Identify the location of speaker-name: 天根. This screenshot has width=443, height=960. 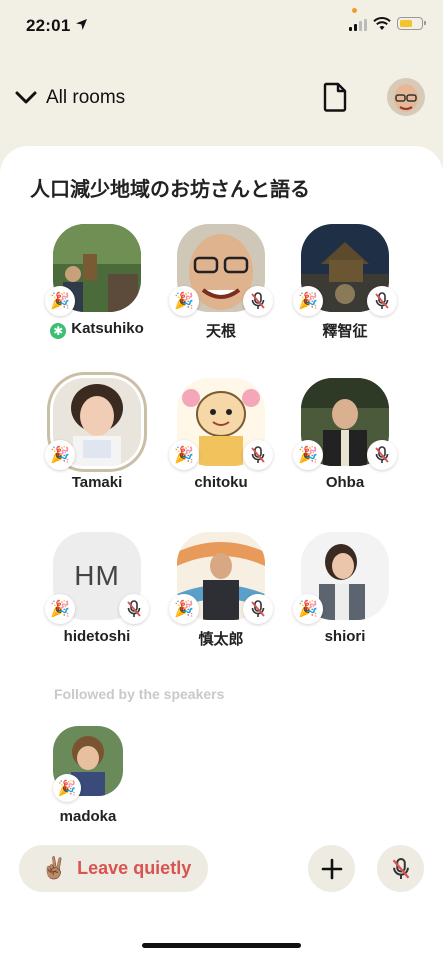
(220, 331).